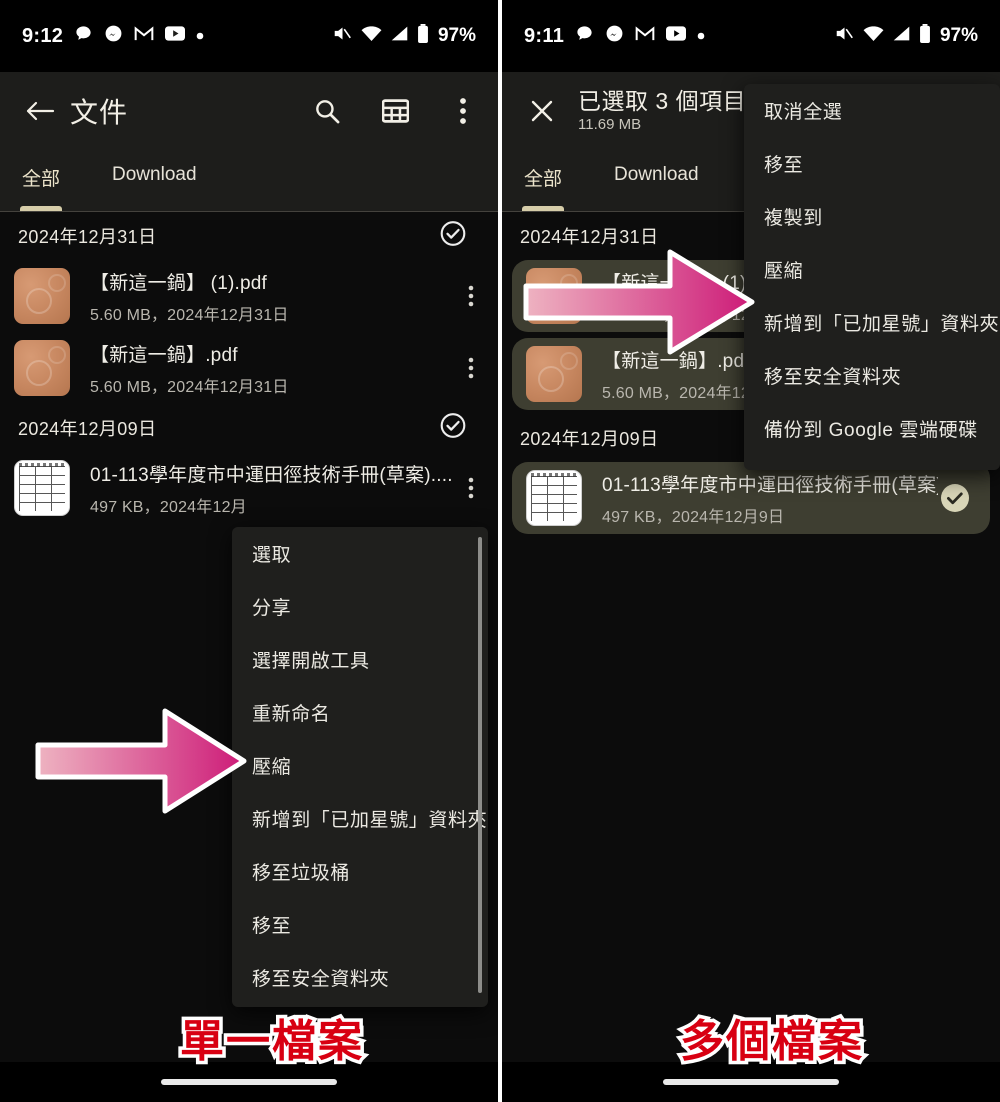  Describe the element at coordinates (360, 659) in the screenshot. I see `menu-item-open-with: 選擇開啟工具` at that location.